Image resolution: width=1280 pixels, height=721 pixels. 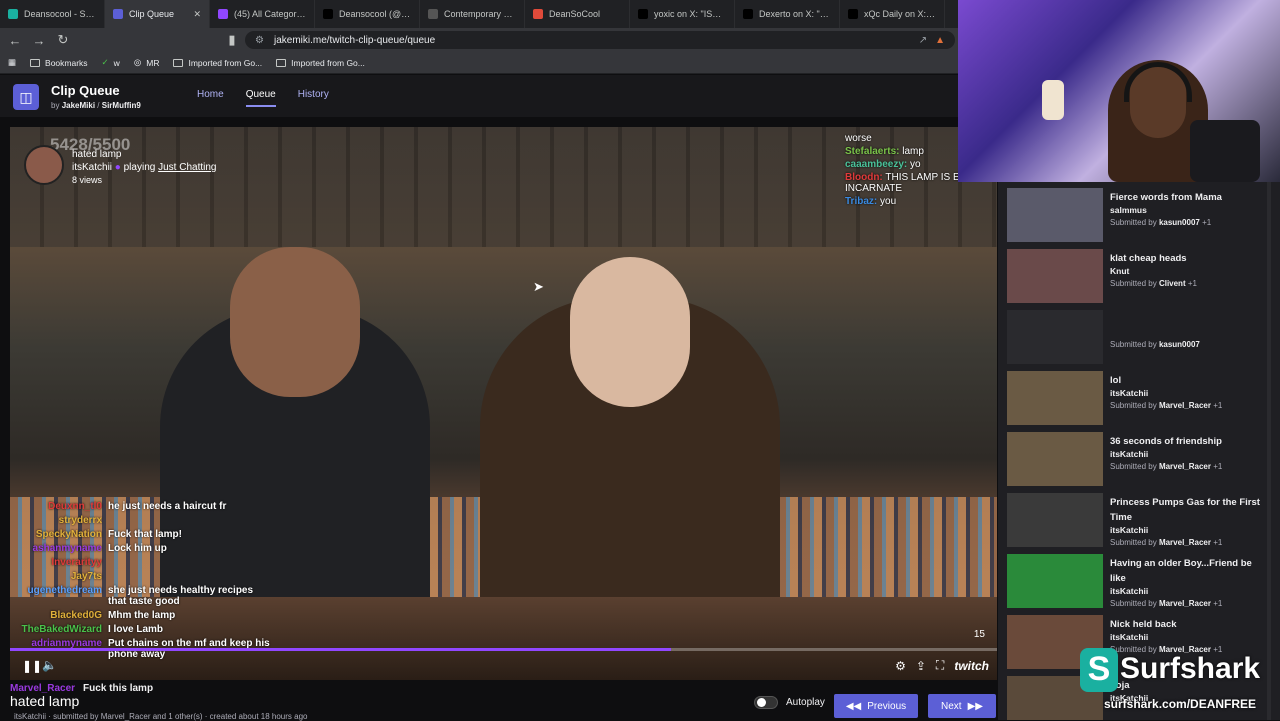 What do you see at coordinates (892, 14) in the screenshot?
I see `browser-tab: xQc Daily on X: "xQ` at bounding box center [892, 14].